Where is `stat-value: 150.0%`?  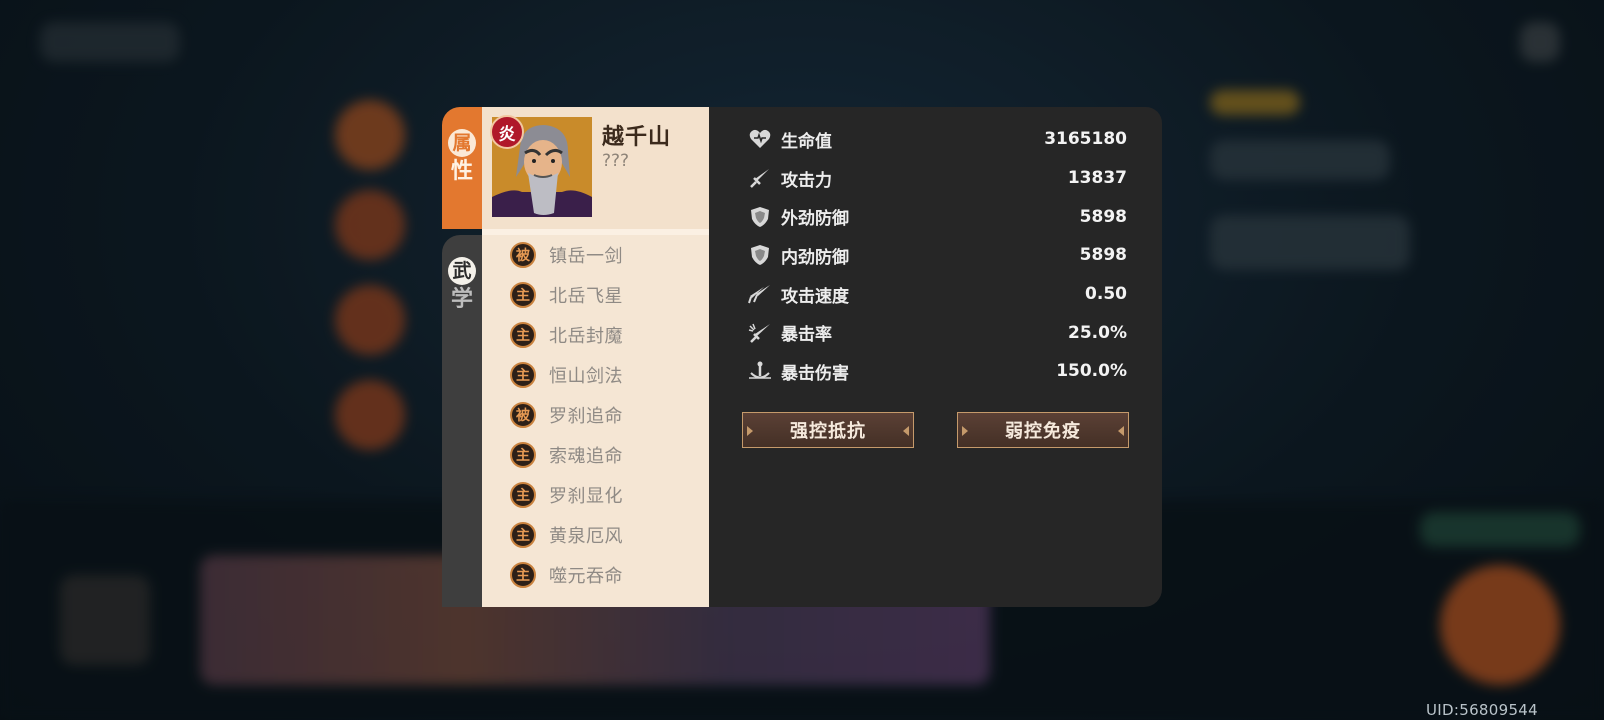 stat-value: 150.0% is located at coordinates (1091, 371).